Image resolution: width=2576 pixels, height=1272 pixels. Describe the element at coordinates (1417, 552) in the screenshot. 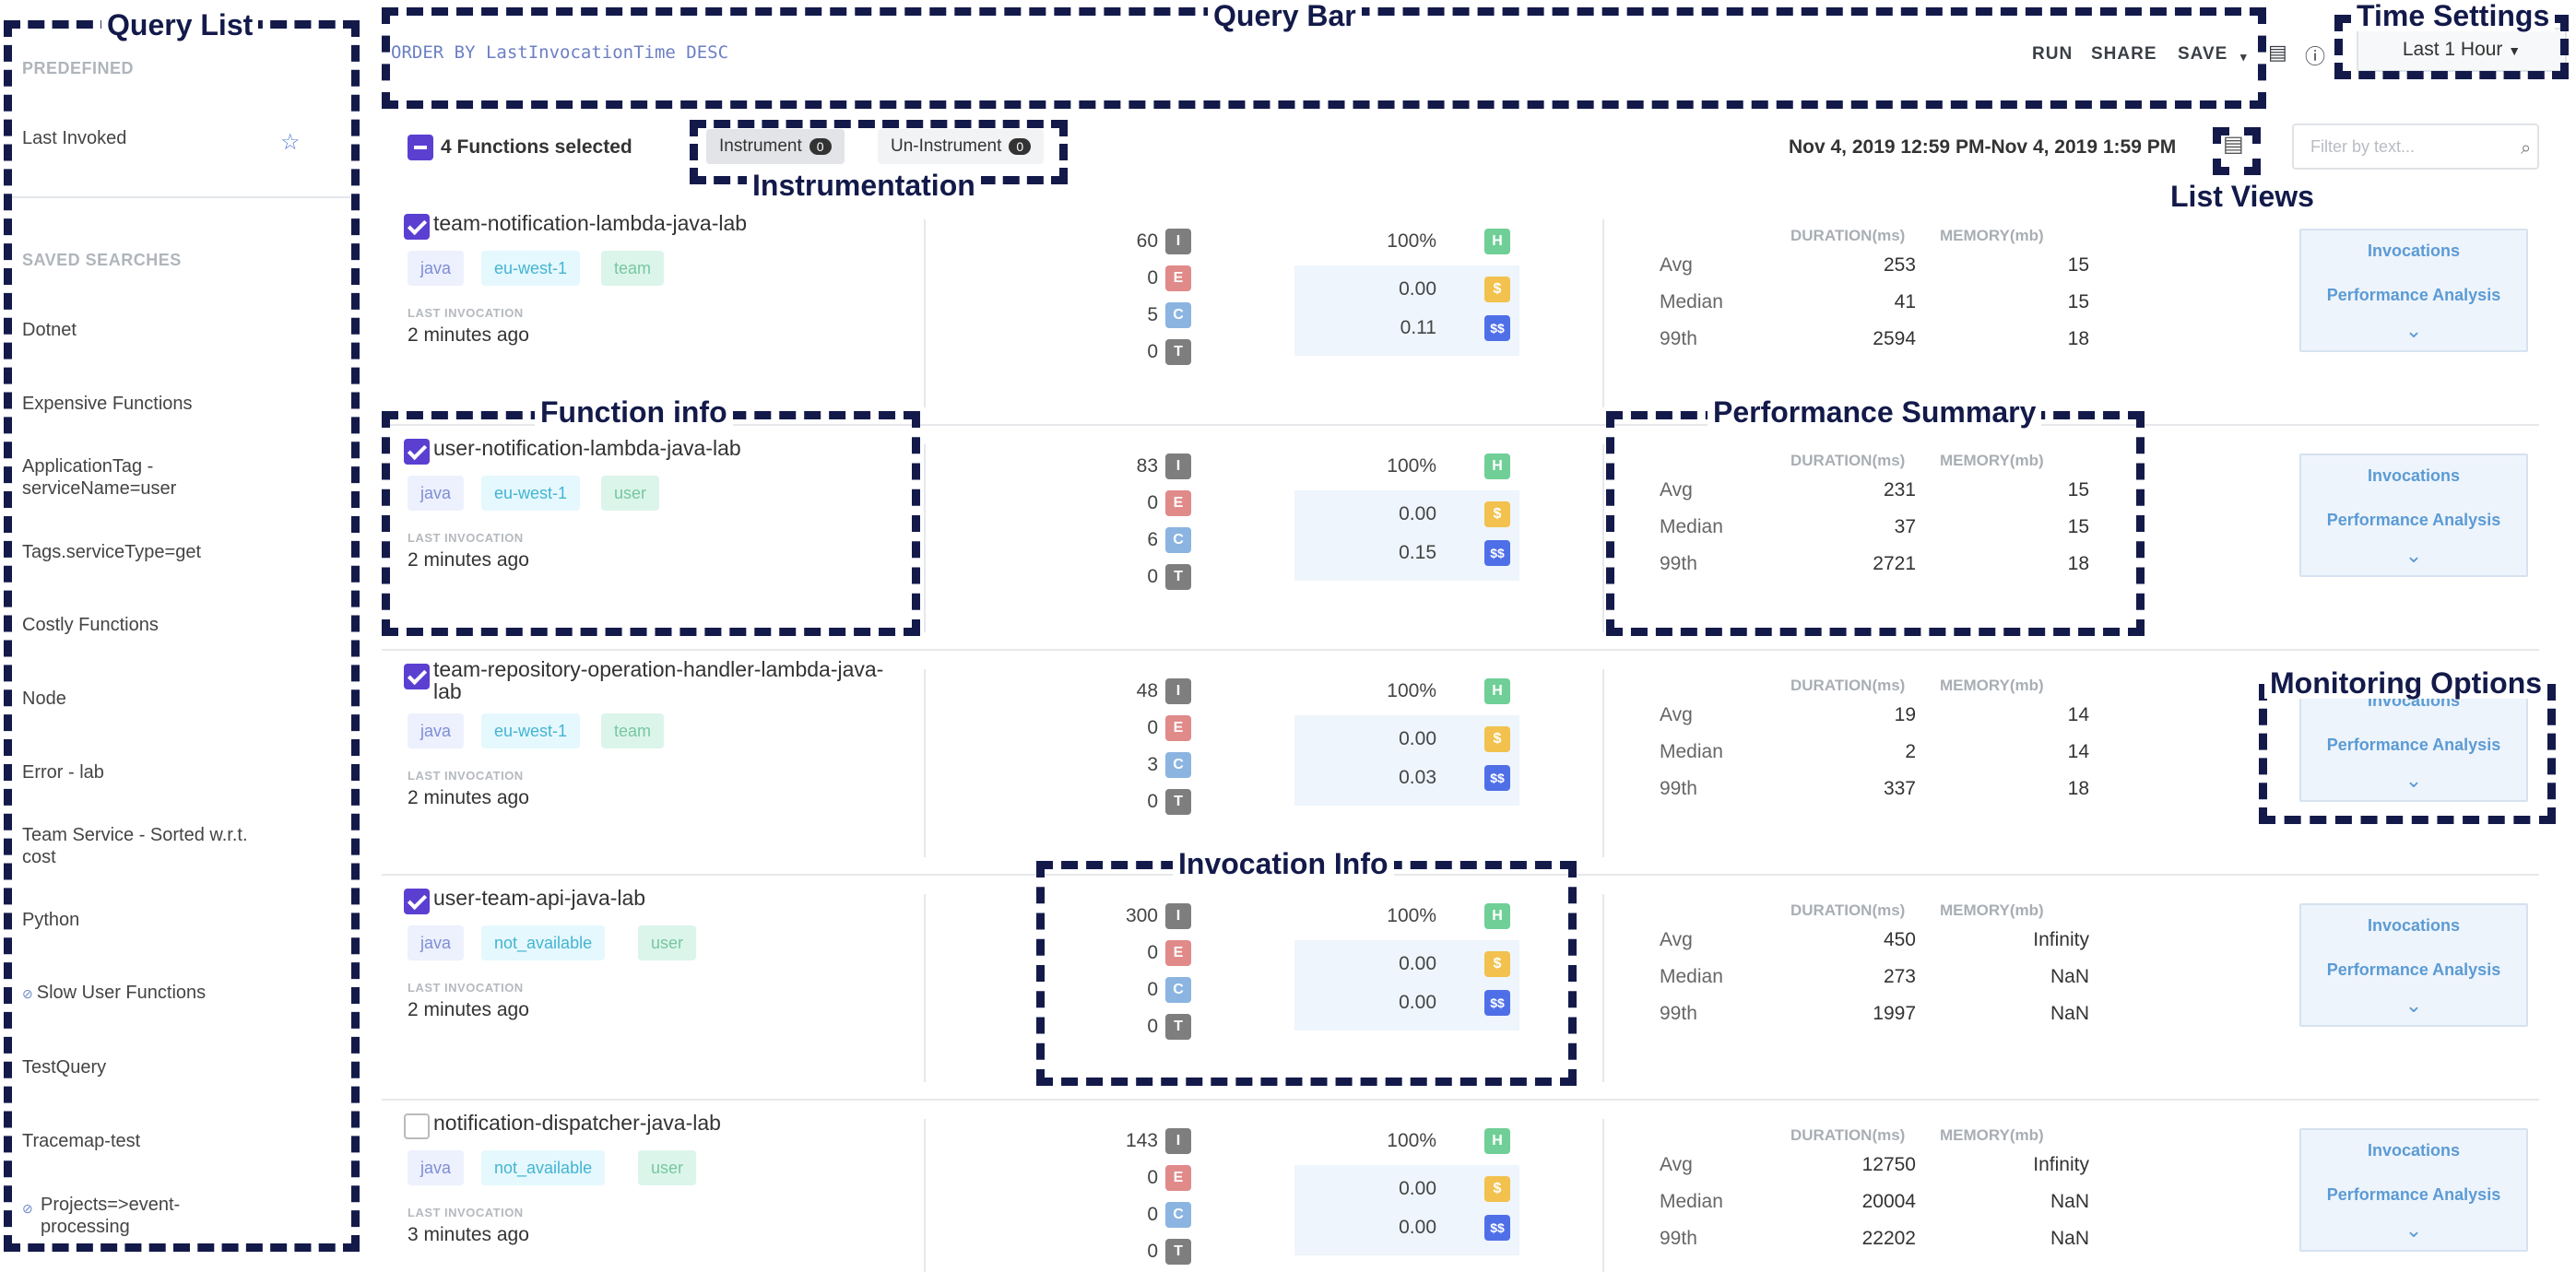

I see `estimated-cost-value: 0.15` at that location.